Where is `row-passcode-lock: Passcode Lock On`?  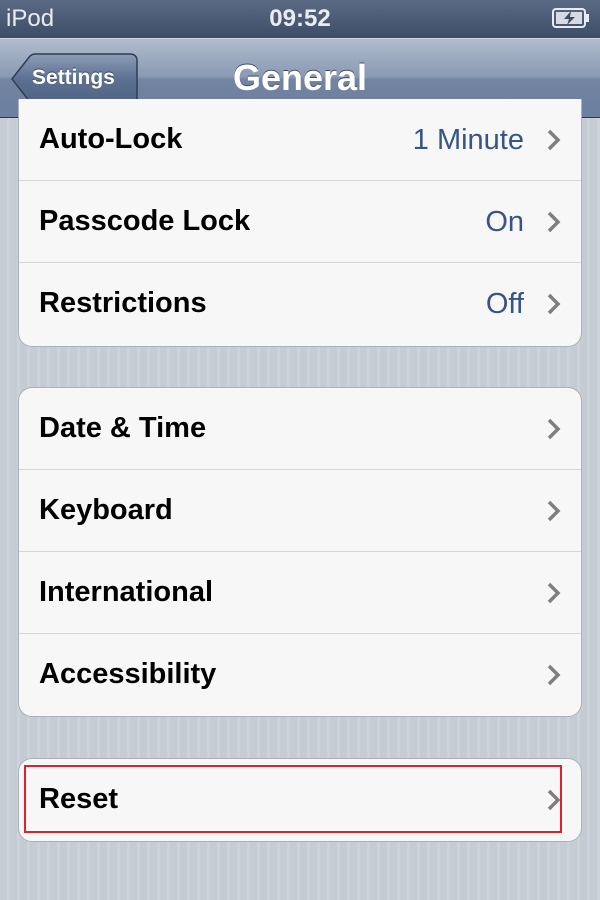 row-passcode-lock: Passcode Lock On is located at coordinates (300, 222).